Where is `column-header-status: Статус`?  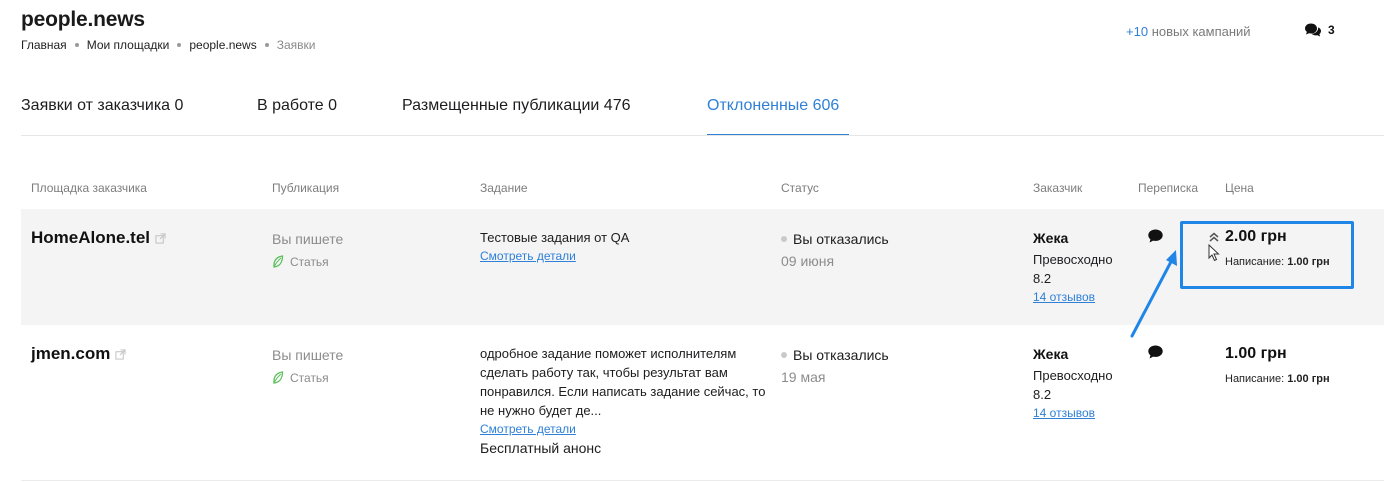
column-header-status: Статус is located at coordinates (800, 188).